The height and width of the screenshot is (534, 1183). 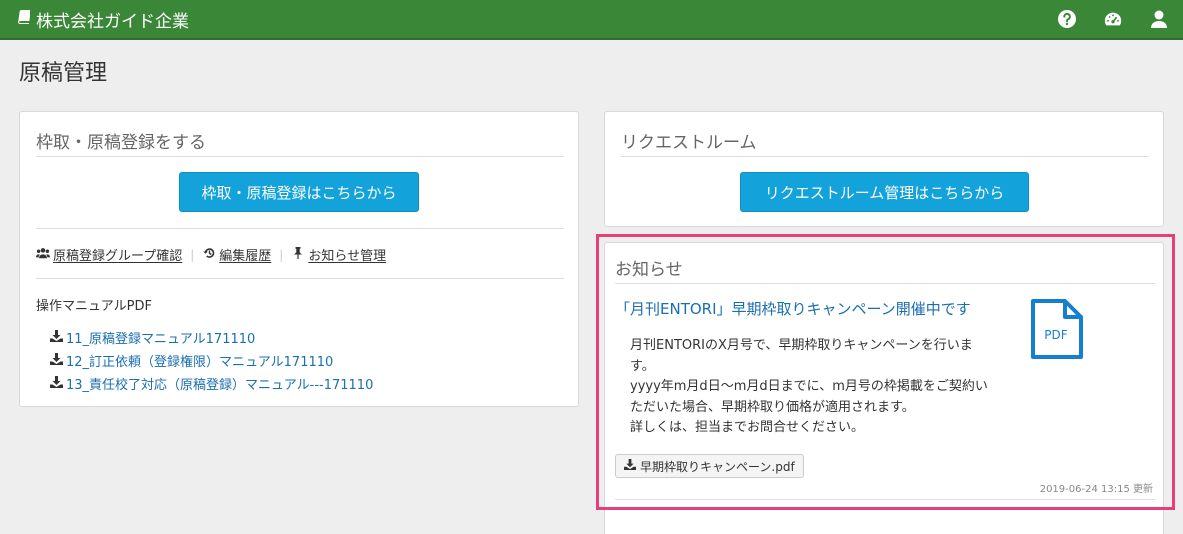 What do you see at coordinates (63, 73) in the screenshot?
I see `page-title: 原稿管理` at bounding box center [63, 73].